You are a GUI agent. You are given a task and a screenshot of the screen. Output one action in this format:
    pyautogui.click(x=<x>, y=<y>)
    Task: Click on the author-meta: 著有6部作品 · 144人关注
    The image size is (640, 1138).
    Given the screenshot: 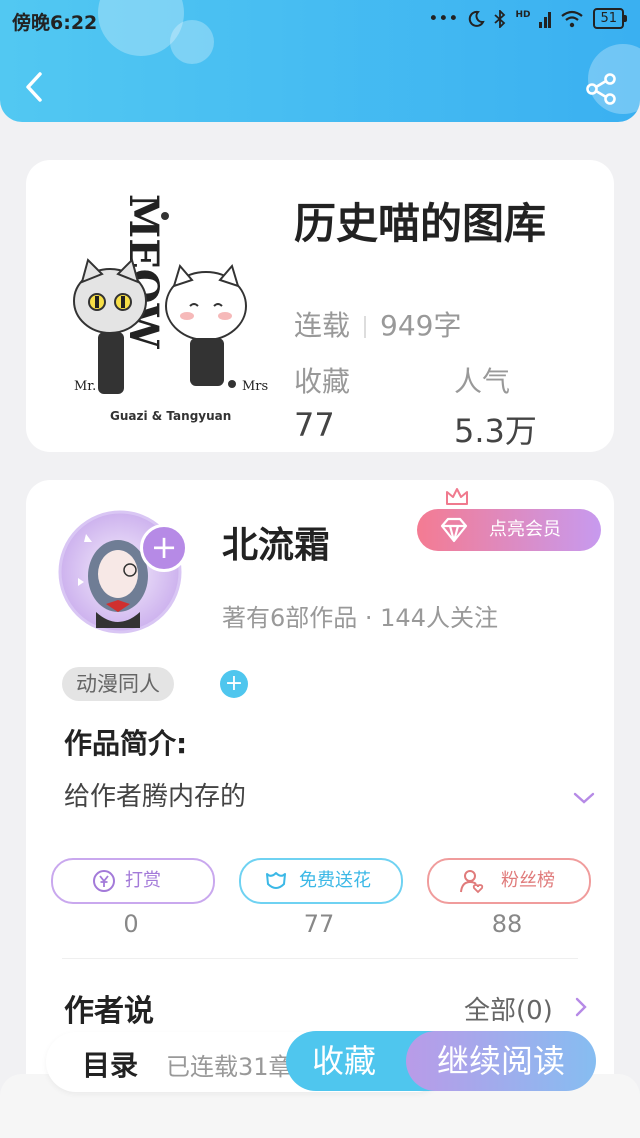 What is the action you would take?
    pyautogui.click(x=360, y=618)
    